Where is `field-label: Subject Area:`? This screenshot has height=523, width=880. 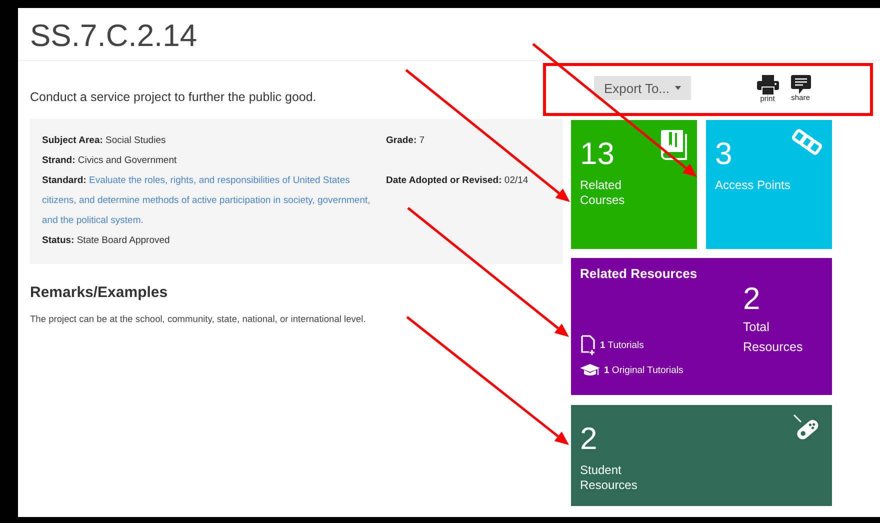 field-label: Subject Area: is located at coordinates (72, 140).